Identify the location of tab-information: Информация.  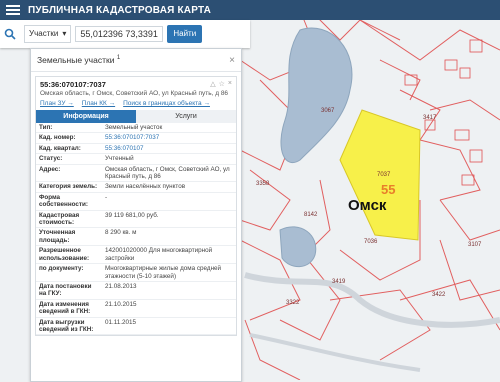
(86, 116).